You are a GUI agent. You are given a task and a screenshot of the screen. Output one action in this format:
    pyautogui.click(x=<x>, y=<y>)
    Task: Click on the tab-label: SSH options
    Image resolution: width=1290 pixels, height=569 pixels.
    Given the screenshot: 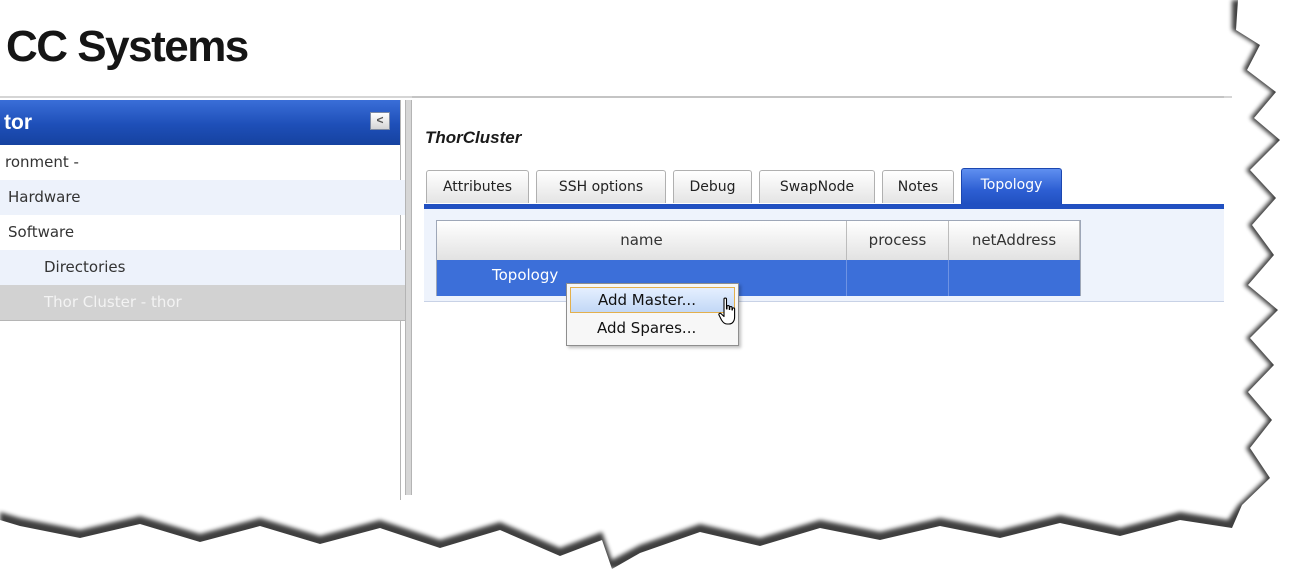 What is the action you would take?
    pyautogui.click(x=601, y=187)
    